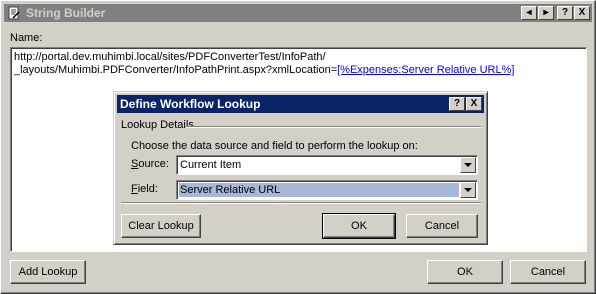 The width and height of the screenshot is (596, 294). Describe the element at coordinates (157, 125) in the screenshot. I see `lookup-details-group-label: Lookup Details` at that location.